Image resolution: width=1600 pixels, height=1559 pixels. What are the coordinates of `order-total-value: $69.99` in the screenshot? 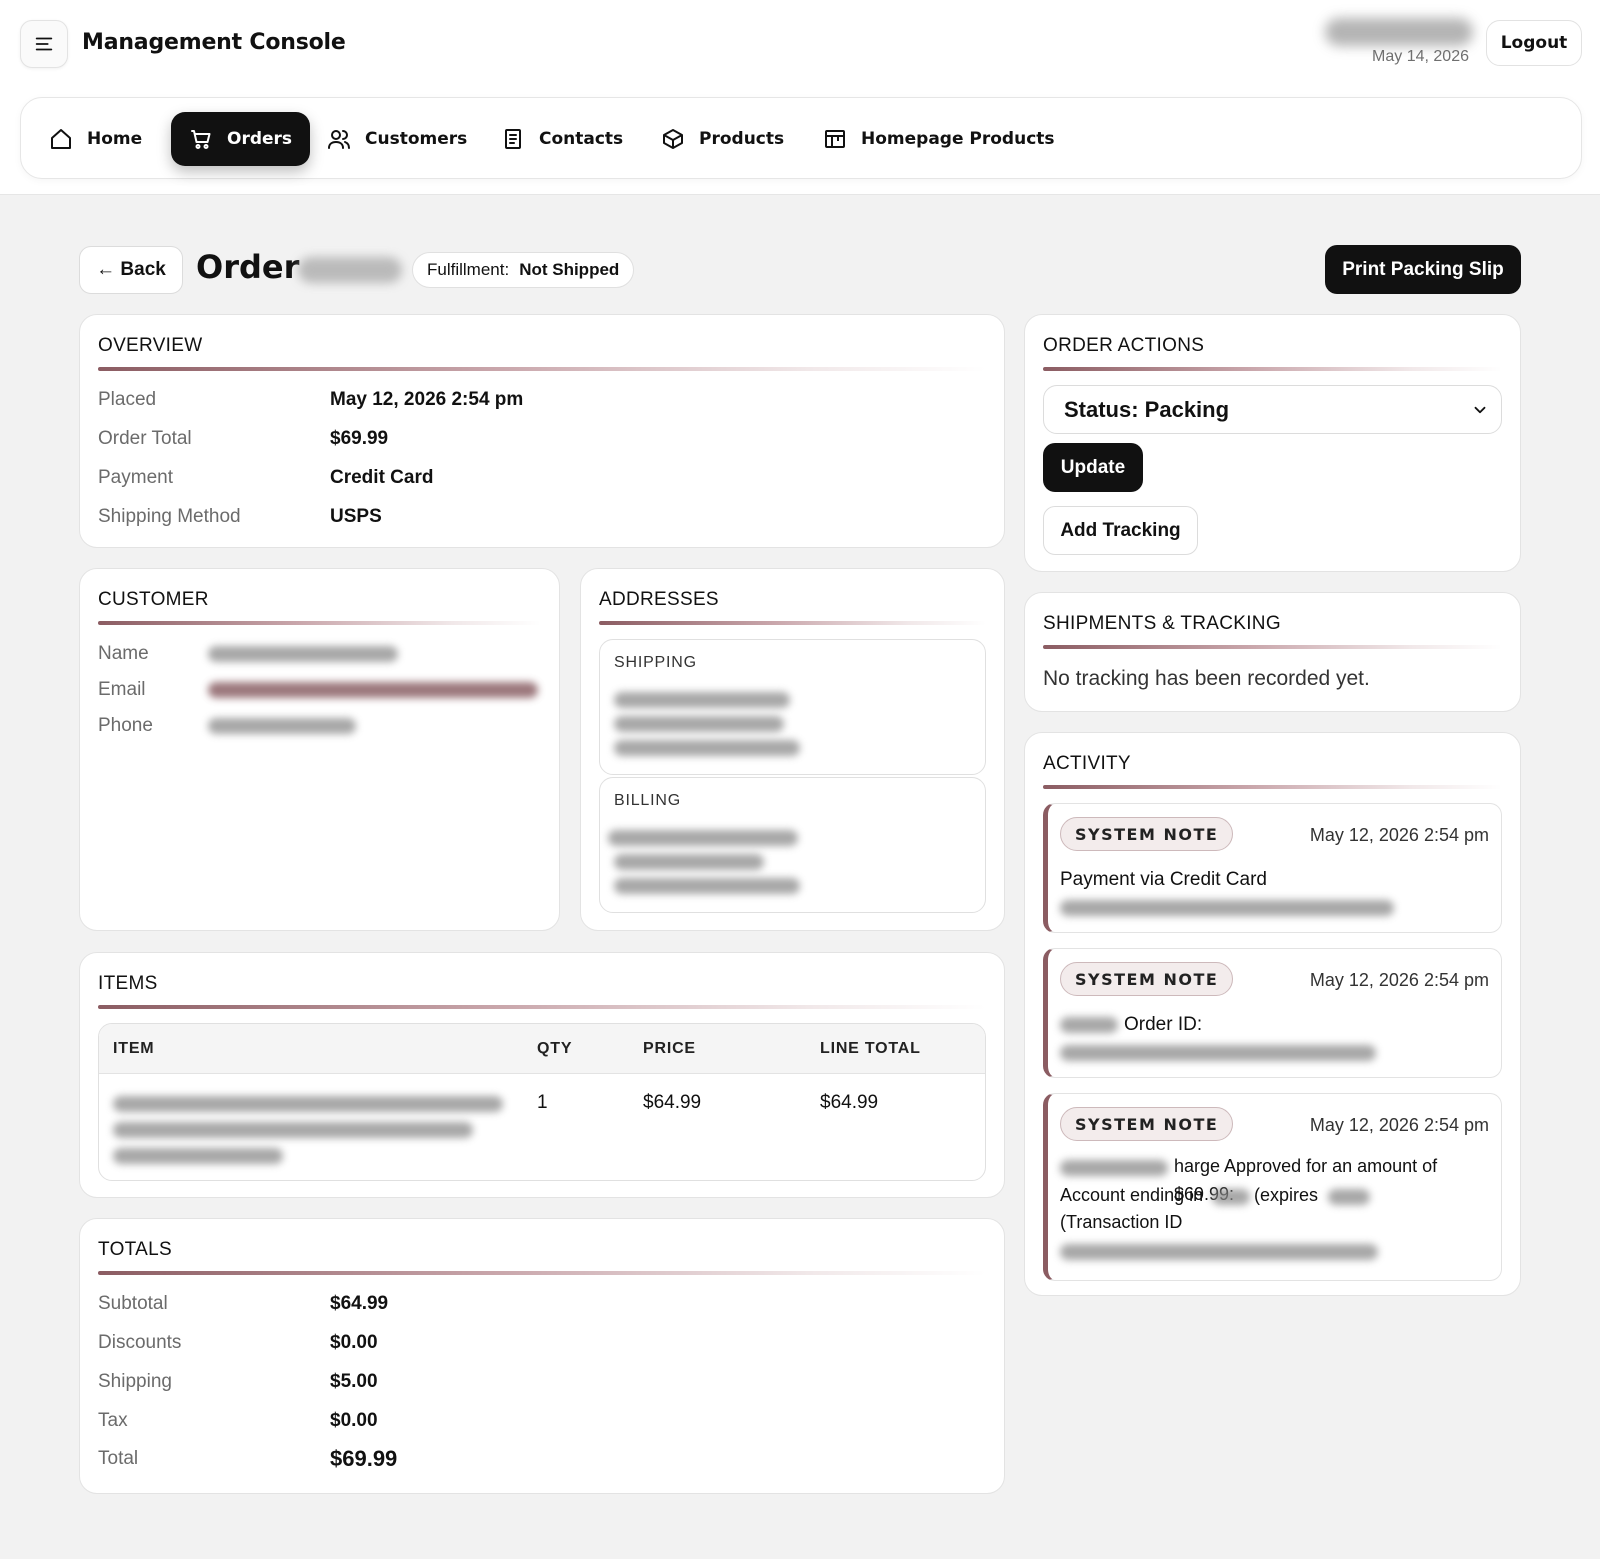 It's located at (359, 438).